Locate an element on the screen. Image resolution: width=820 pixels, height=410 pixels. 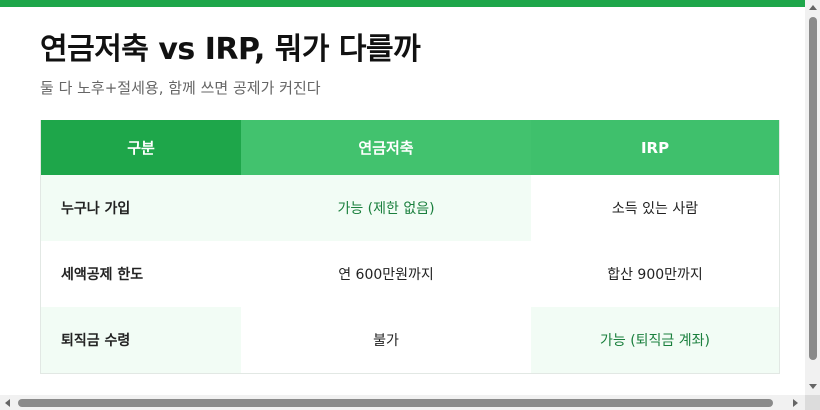
table-row: 누구나 가입 가능 (제한 없음) 소득 있는 사람 is located at coordinates (410, 208).